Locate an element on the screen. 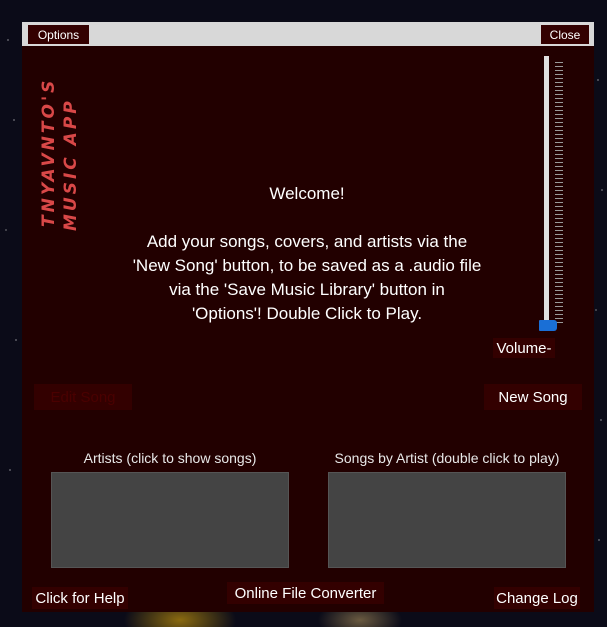  close-button: Close is located at coordinates (565, 34).